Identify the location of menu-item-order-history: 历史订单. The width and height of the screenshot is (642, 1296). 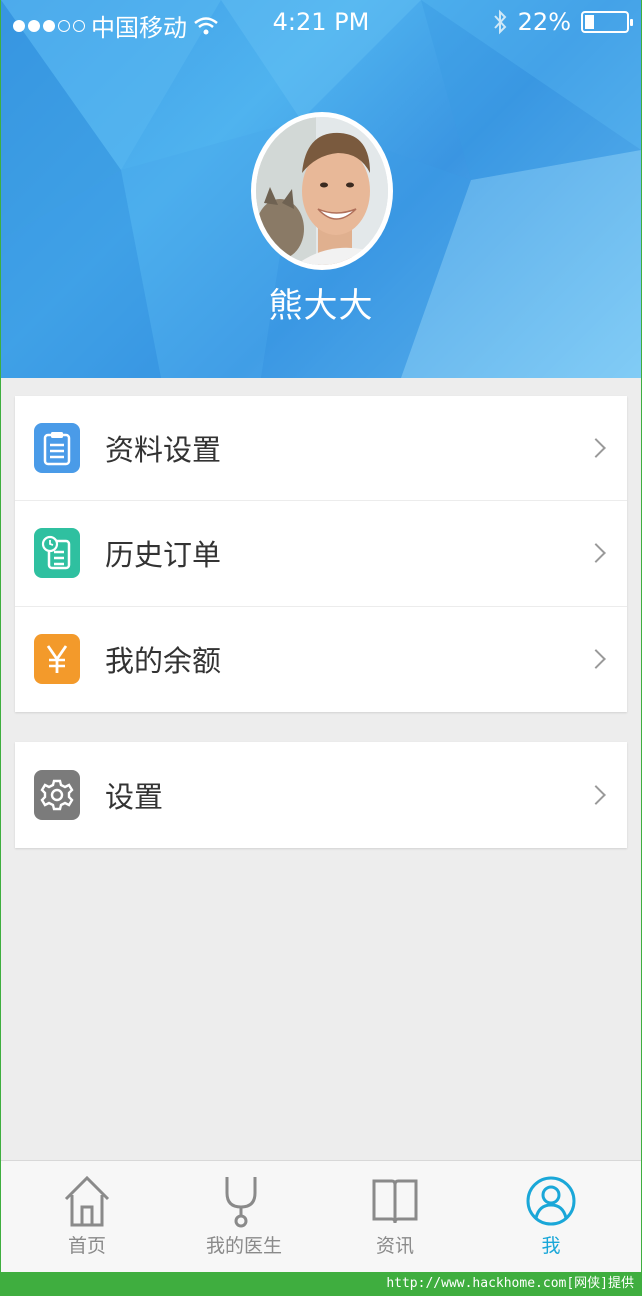
(321, 552).